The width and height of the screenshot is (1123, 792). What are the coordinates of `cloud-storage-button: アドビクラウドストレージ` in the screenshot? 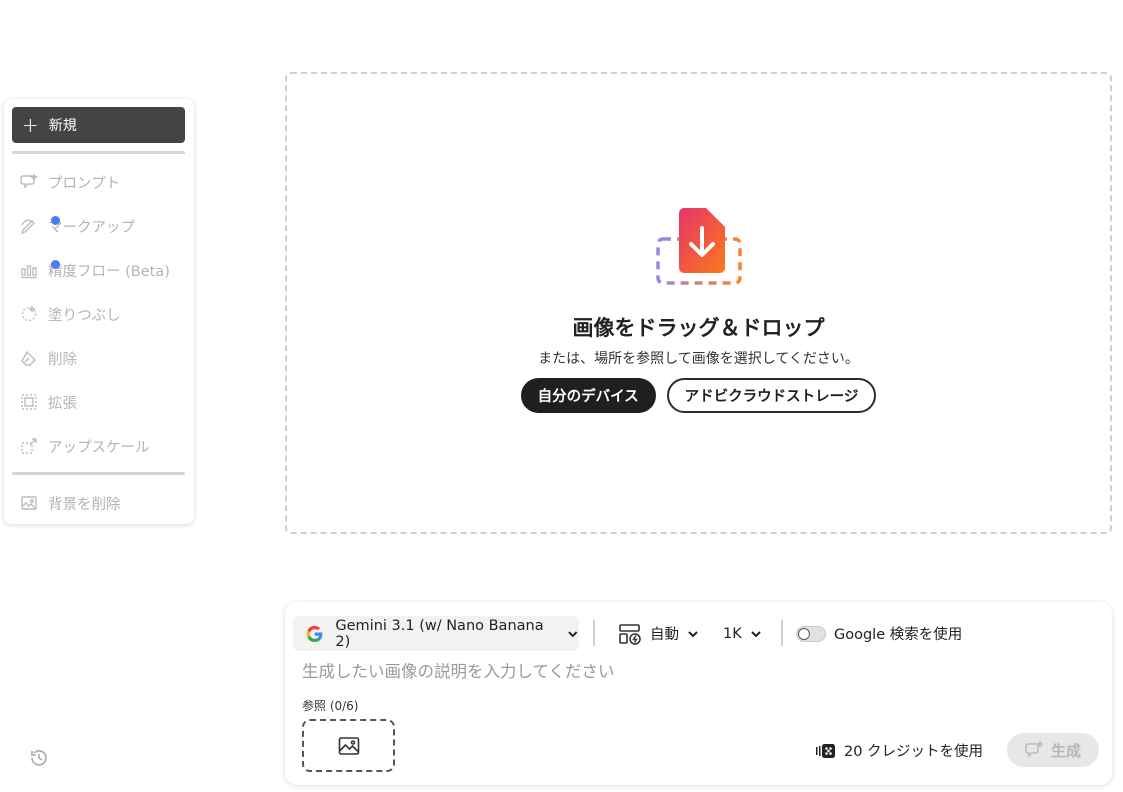 It's located at (771, 395).